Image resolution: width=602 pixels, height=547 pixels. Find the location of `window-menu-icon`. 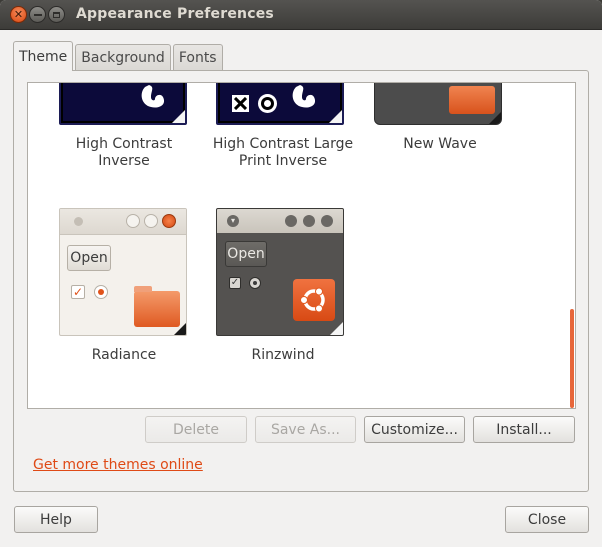

window-menu-icon is located at coordinates (78, 221).